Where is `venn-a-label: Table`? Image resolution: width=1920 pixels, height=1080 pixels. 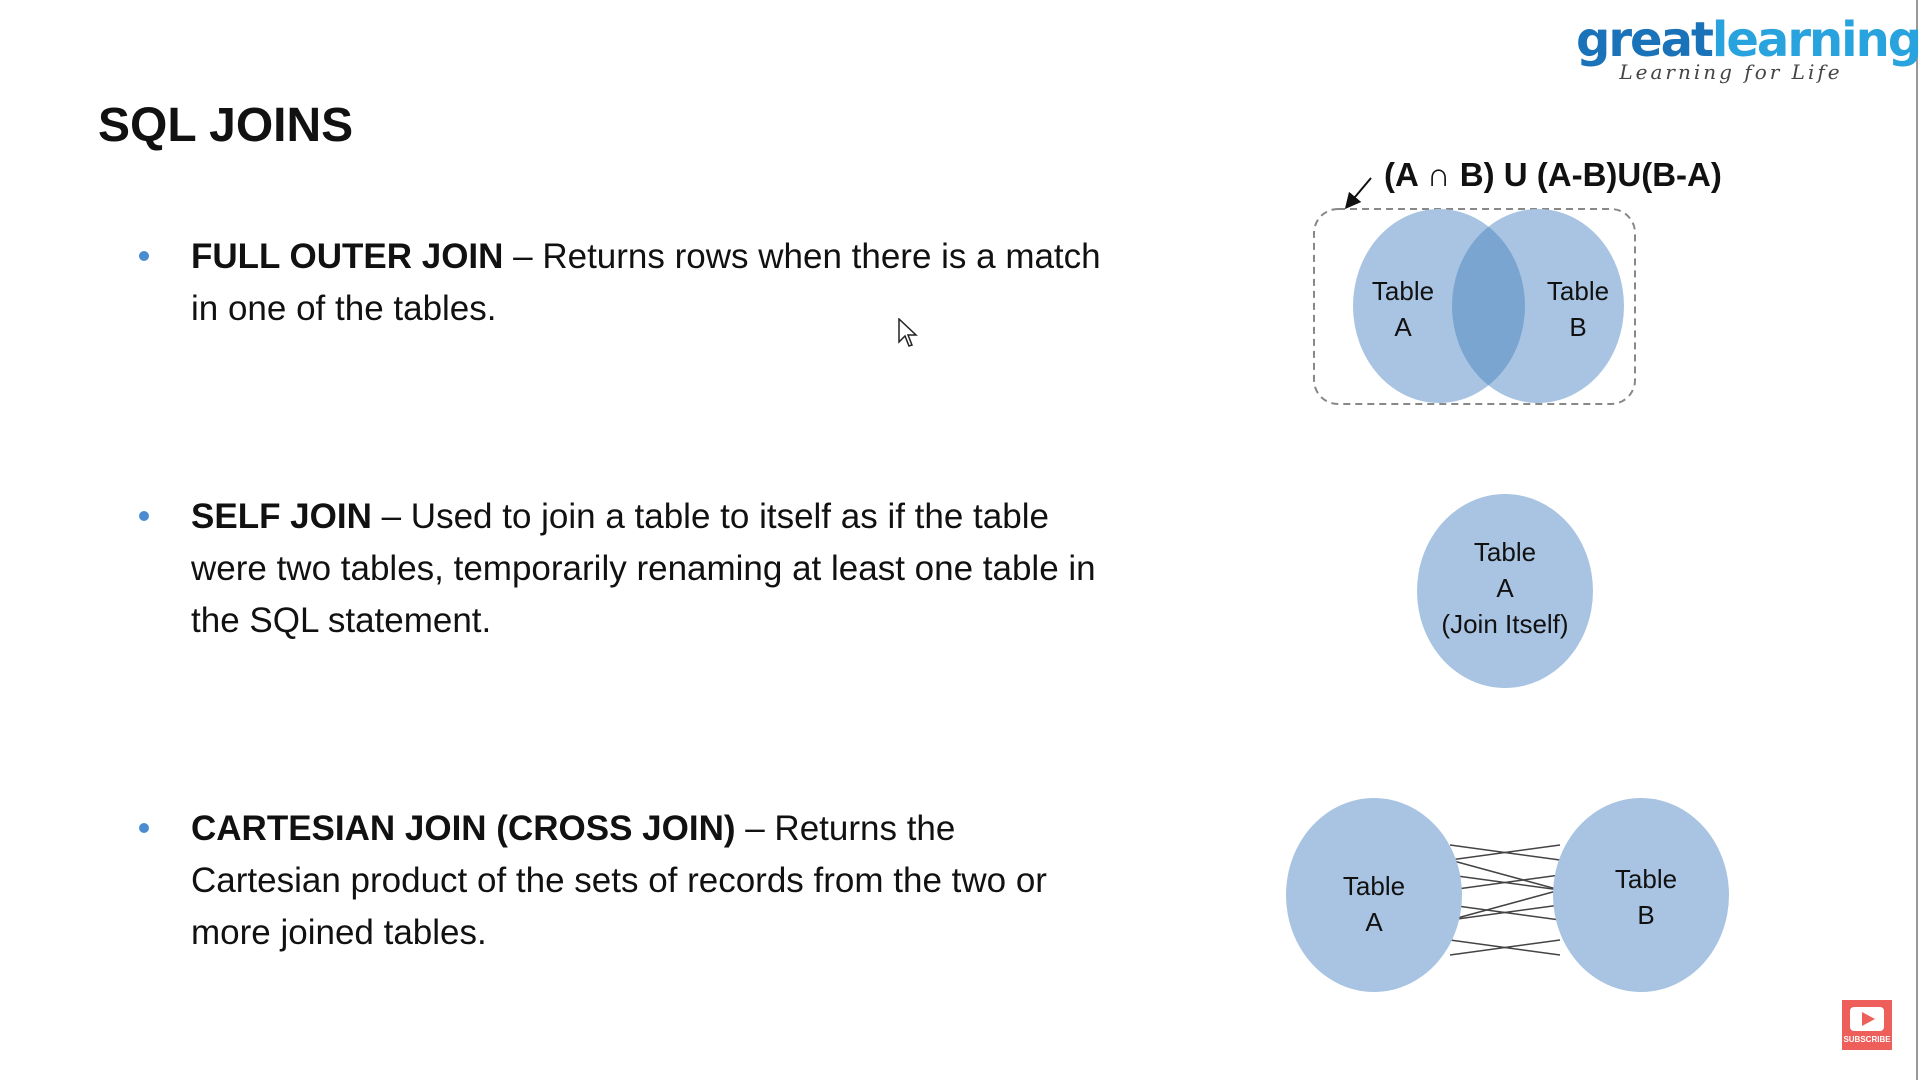
venn-a-label: Table is located at coordinates (1403, 291).